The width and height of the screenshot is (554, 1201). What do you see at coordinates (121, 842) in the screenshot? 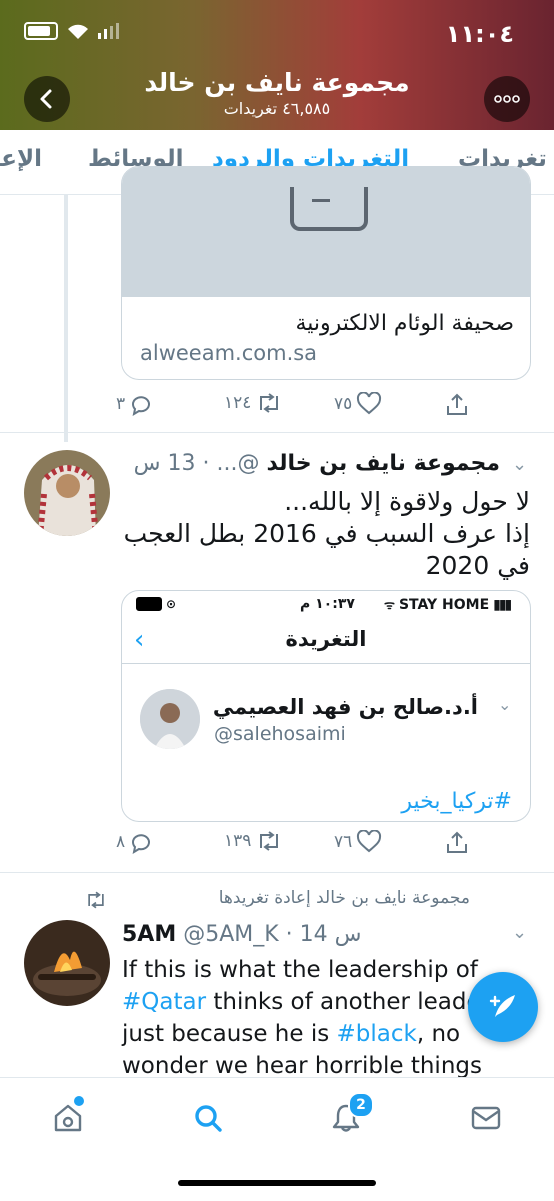
I see `reply-count: ٨` at bounding box center [121, 842].